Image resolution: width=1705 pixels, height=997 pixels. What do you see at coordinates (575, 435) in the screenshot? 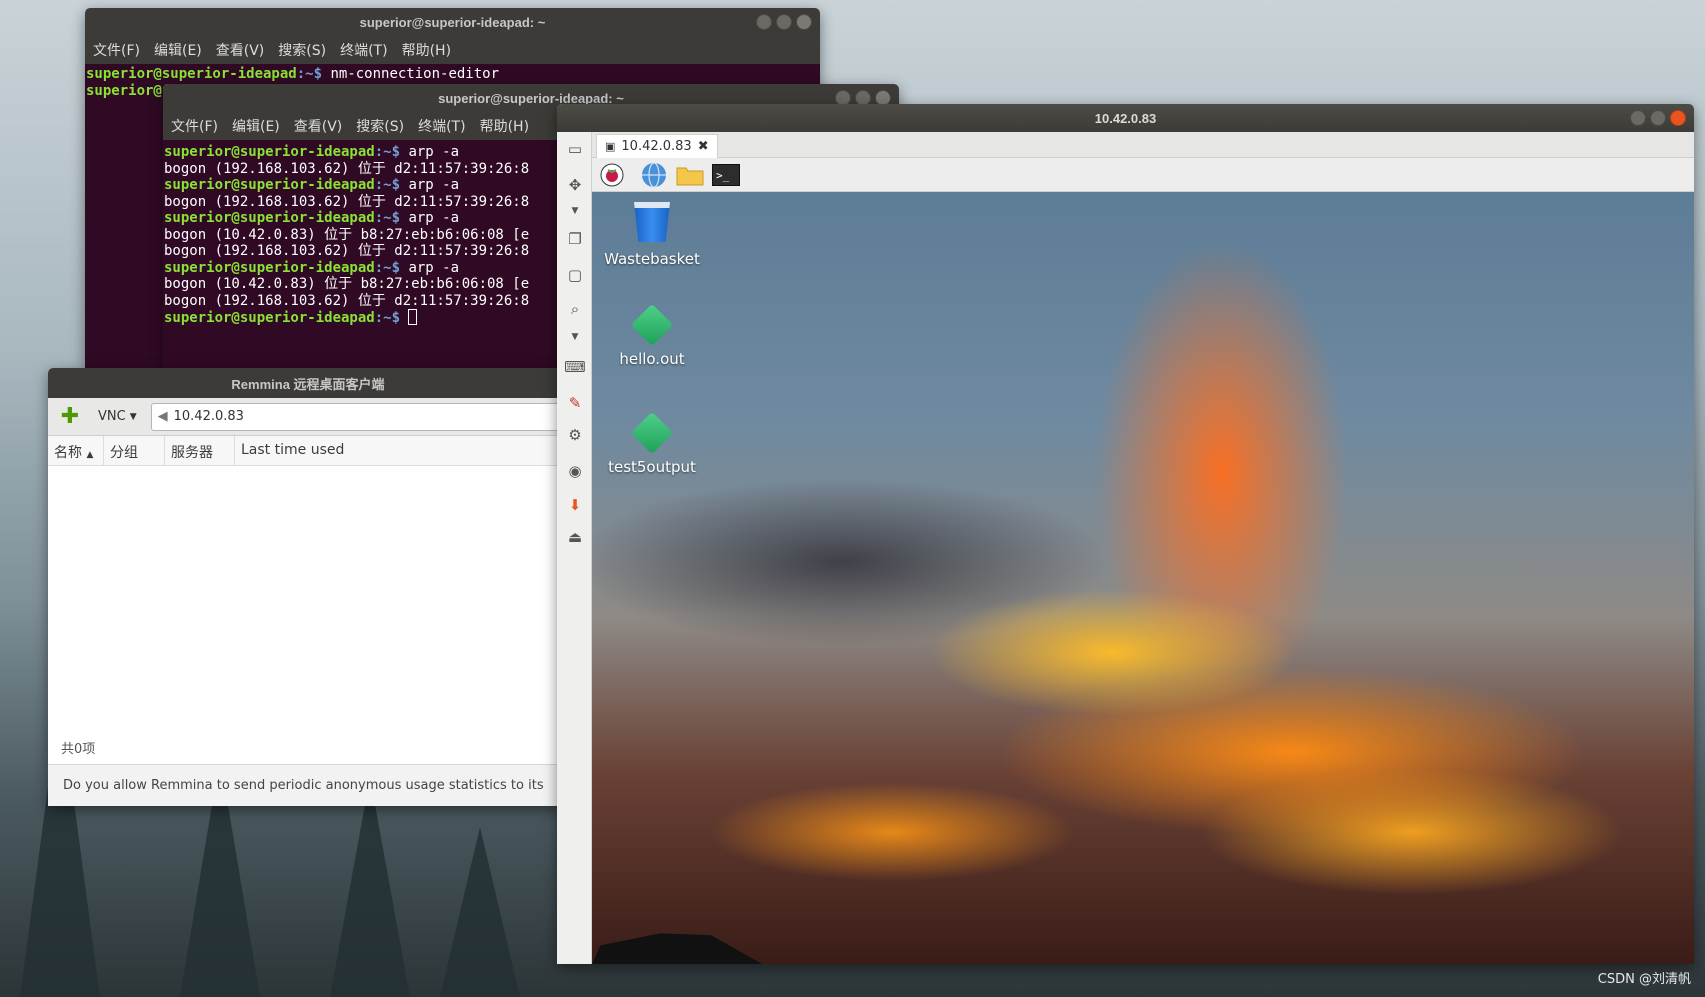
I see `preferences-icon: ⚙` at bounding box center [575, 435].